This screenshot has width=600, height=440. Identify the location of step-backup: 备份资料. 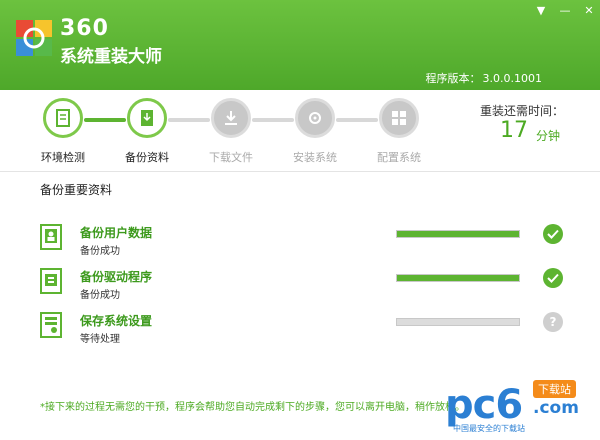
(147, 131).